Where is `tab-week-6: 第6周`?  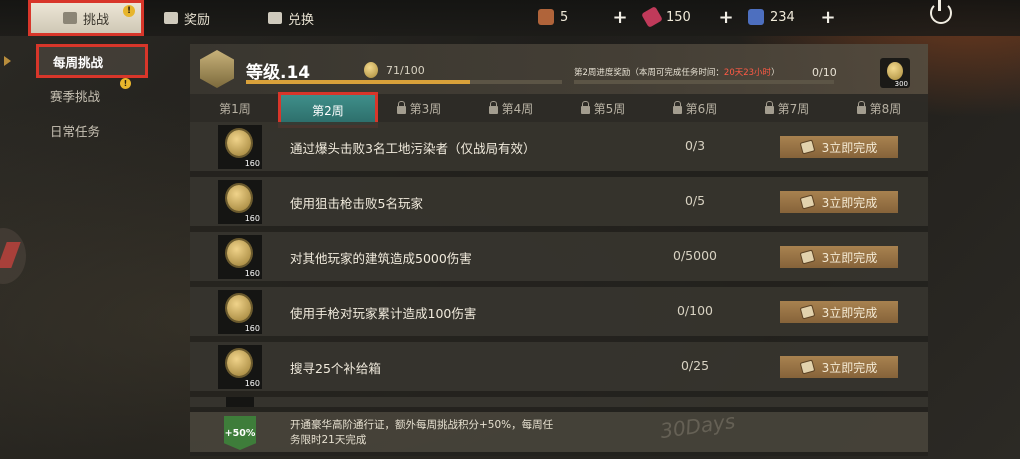 tab-week-6: 第6周 is located at coordinates (695, 108).